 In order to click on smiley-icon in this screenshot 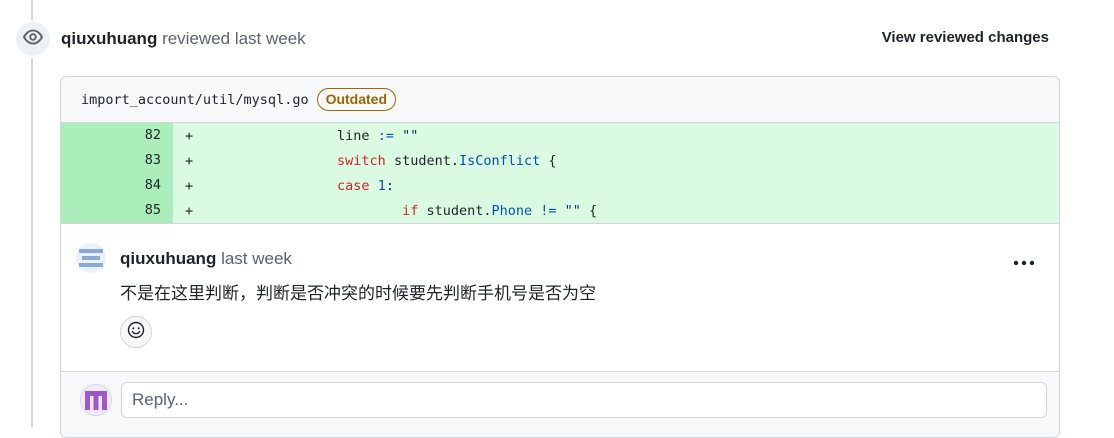, I will do `click(136, 332)`.